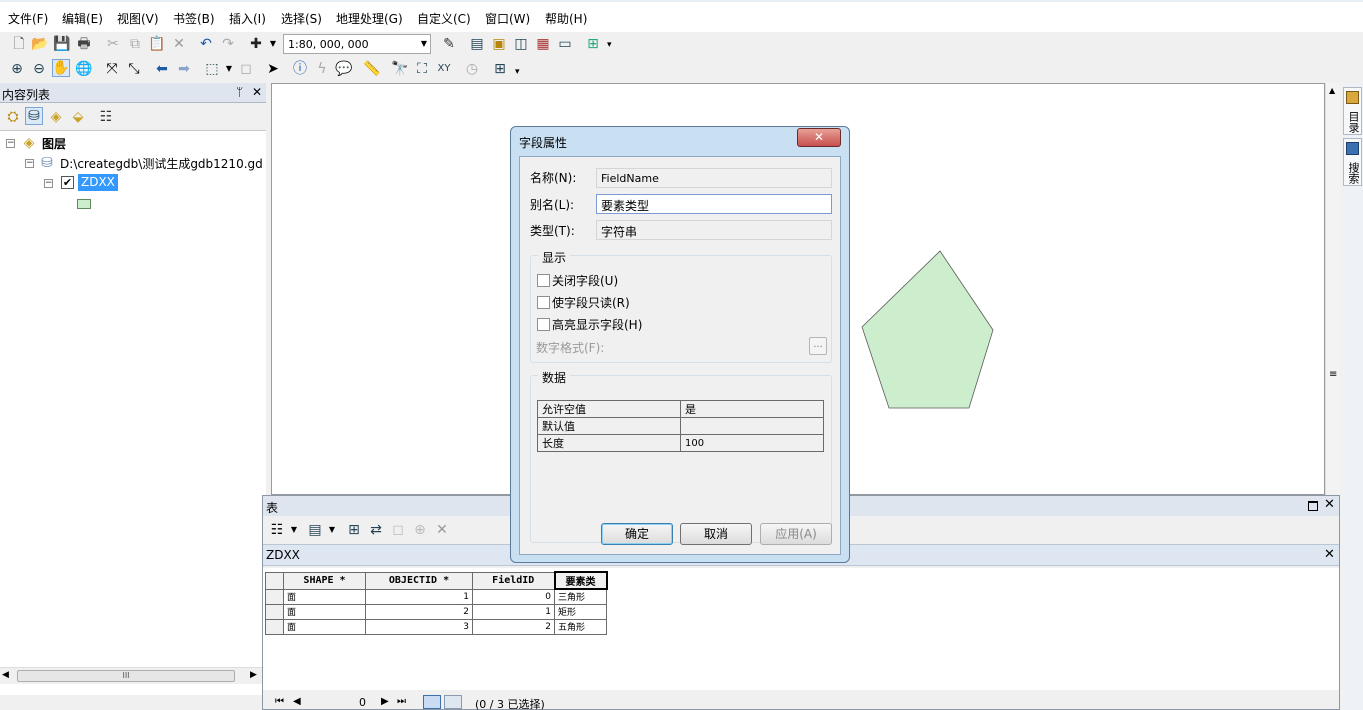 This screenshot has height=710, width=1363. Describe the element at coordinates (161, 163) in the screenshot. I see `gdb-path-label: D:\creategdb\测试生成gdb1210.gd` at that location.